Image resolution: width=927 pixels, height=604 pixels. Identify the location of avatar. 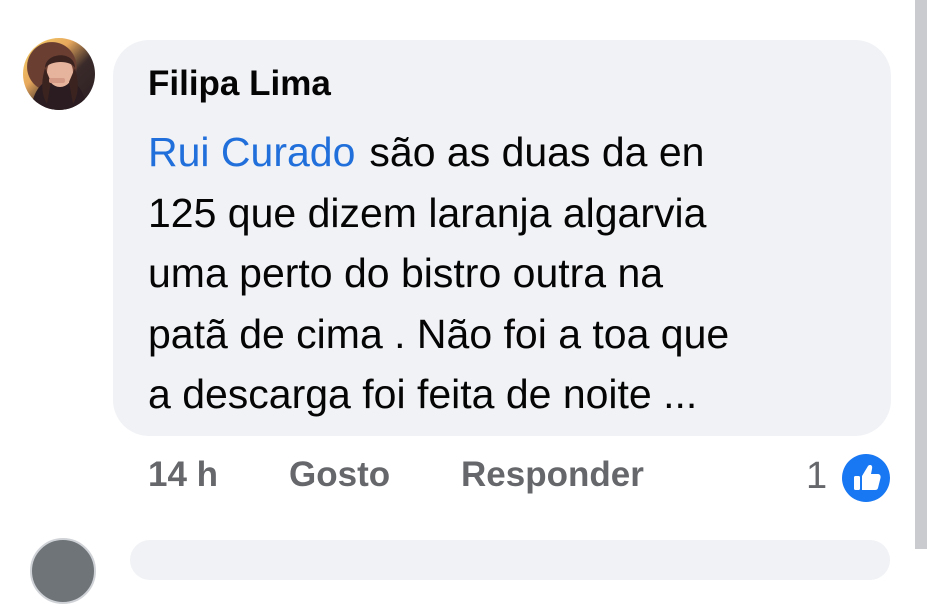
(59, 74).